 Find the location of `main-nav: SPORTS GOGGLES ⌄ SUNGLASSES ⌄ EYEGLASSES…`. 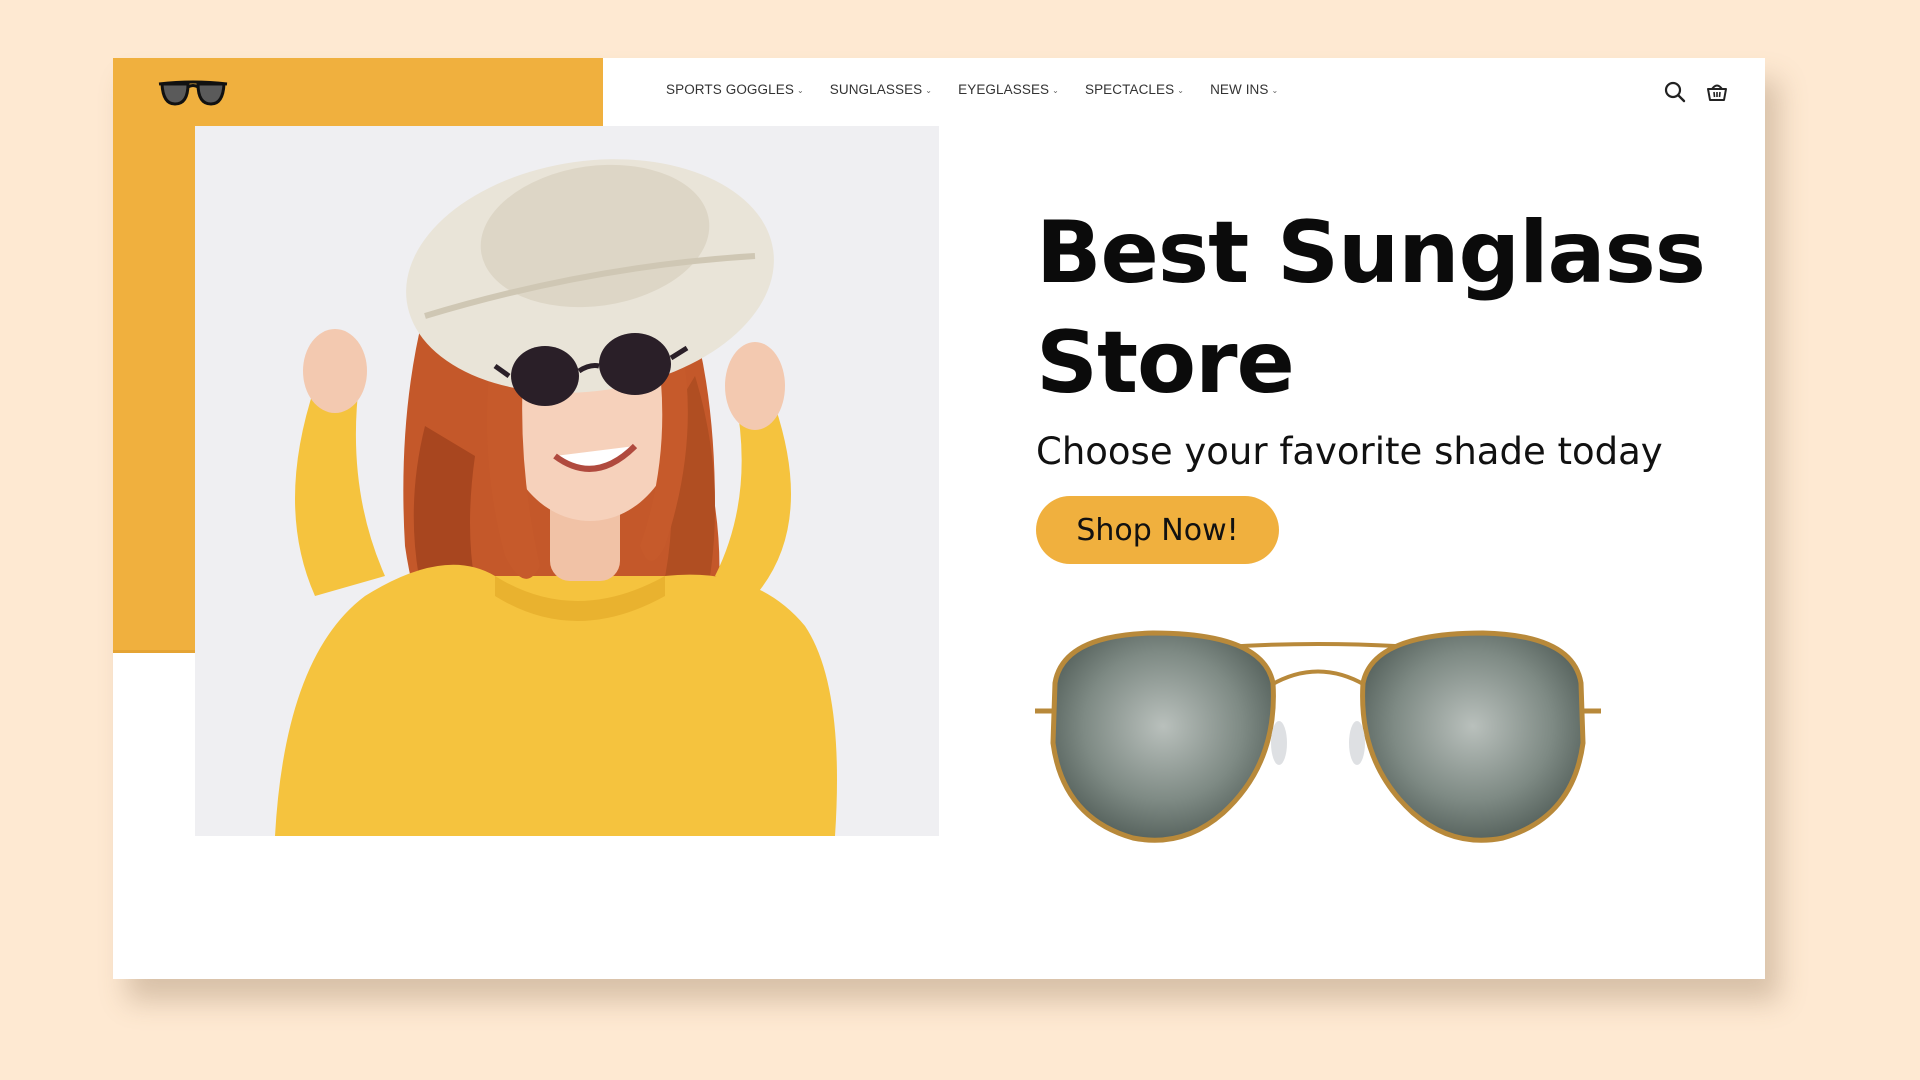

main-nav: SPORTS GOGGLES ⌄ SUNGLASSES ⌄ EYEGLASSES… is located at coordinates (985, 89).